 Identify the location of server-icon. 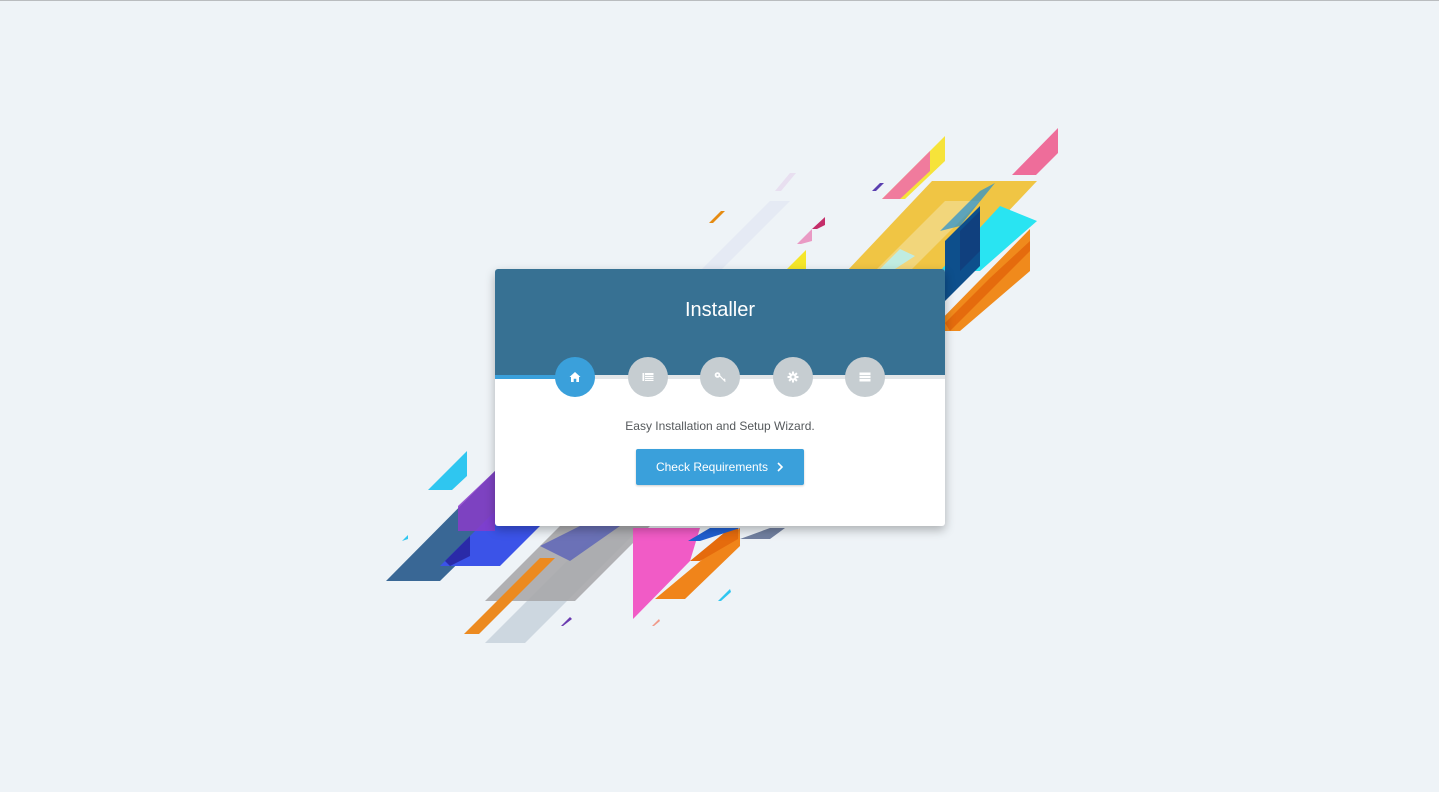
(865, 377).